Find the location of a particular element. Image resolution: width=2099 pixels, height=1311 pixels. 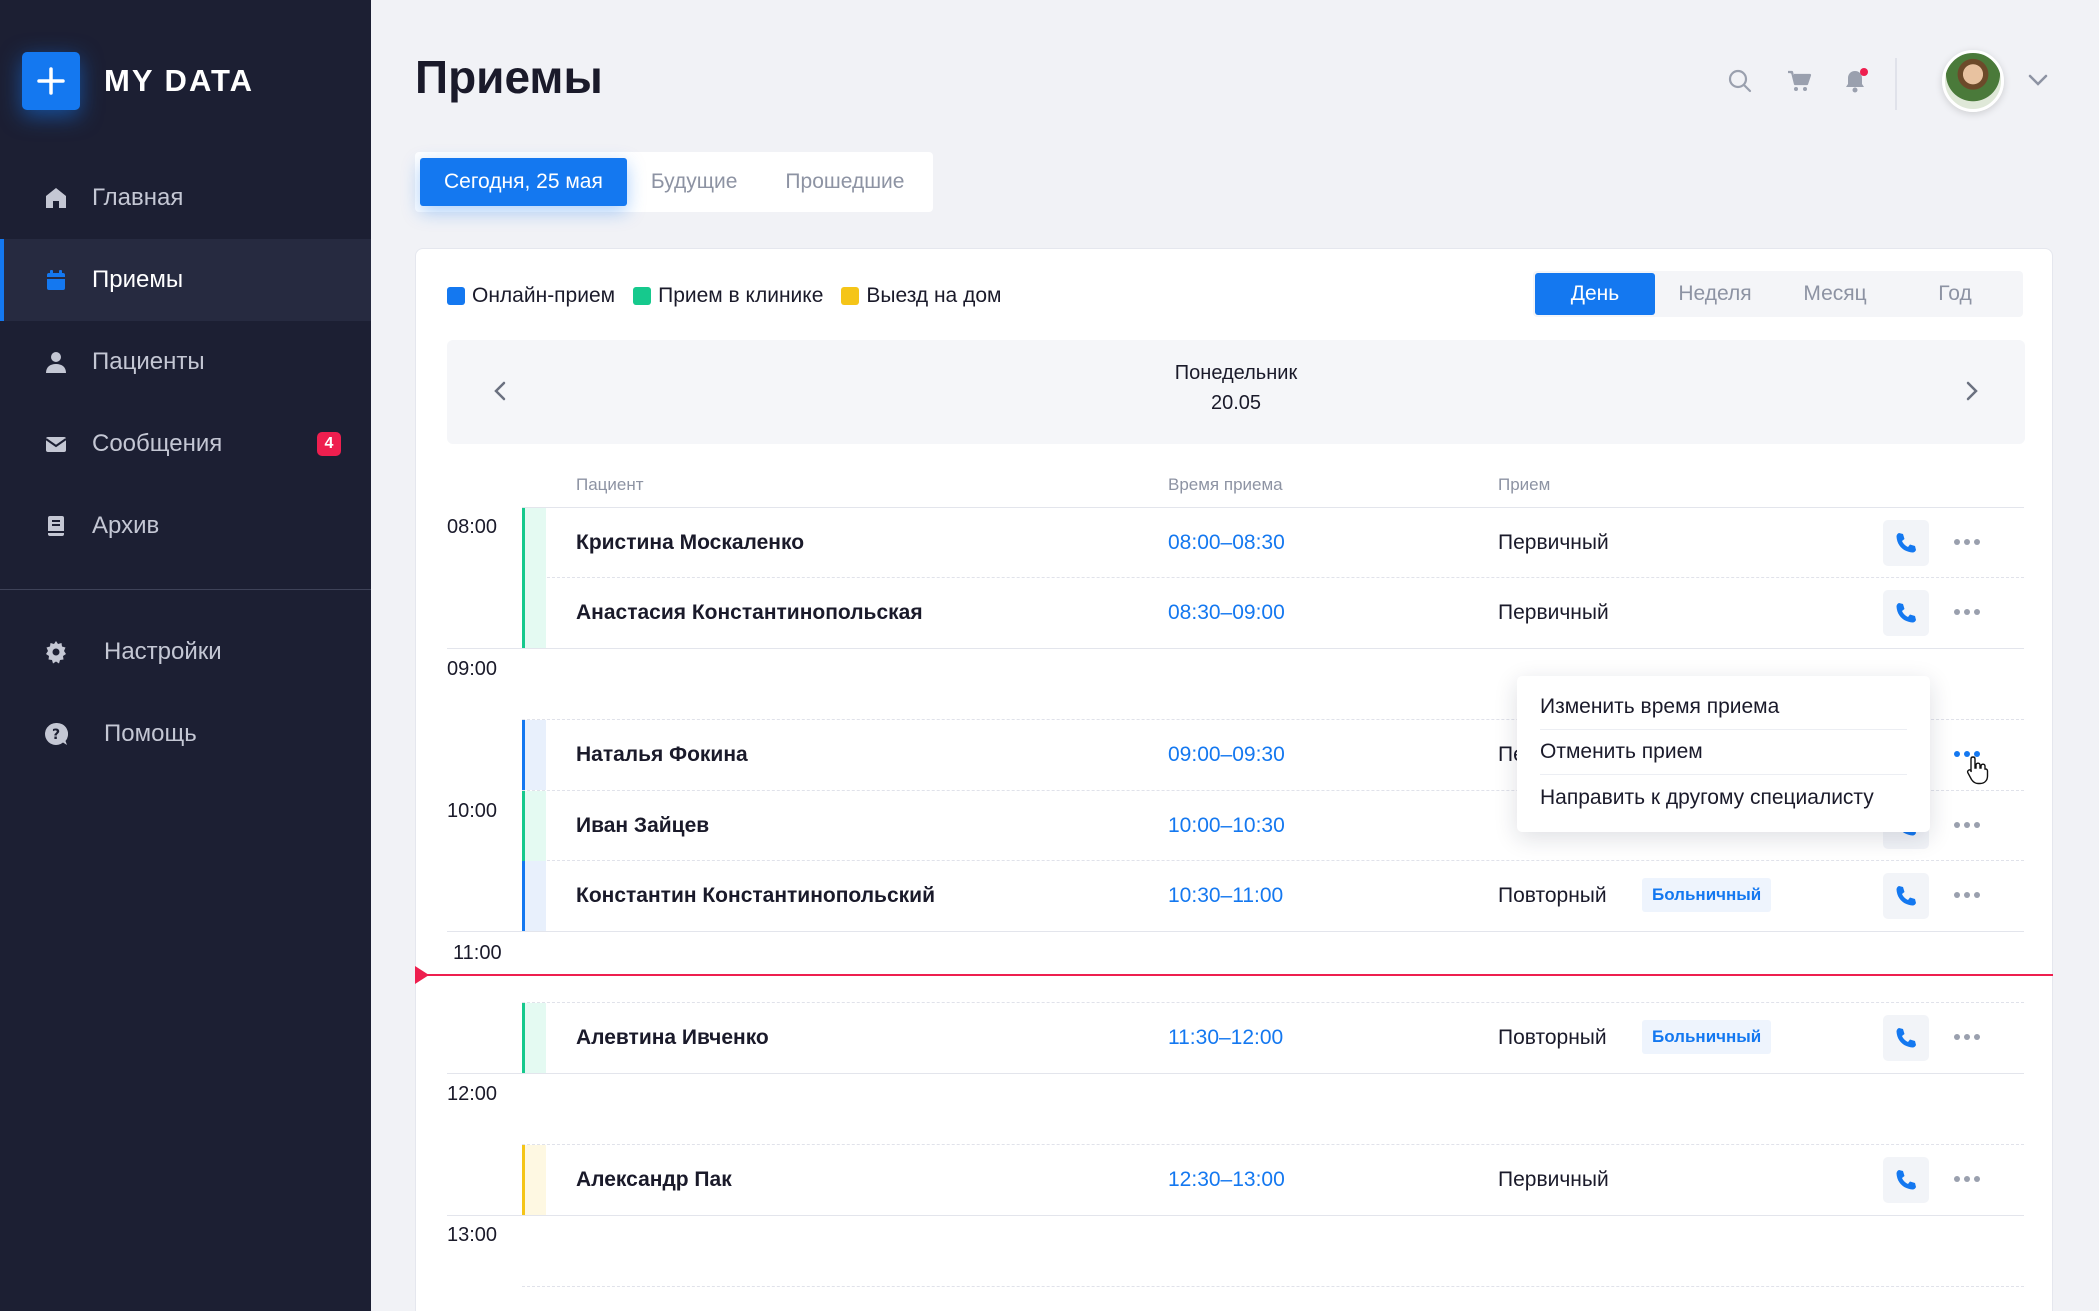

tab-month: Месяц is located at coordinates (1835, 294).